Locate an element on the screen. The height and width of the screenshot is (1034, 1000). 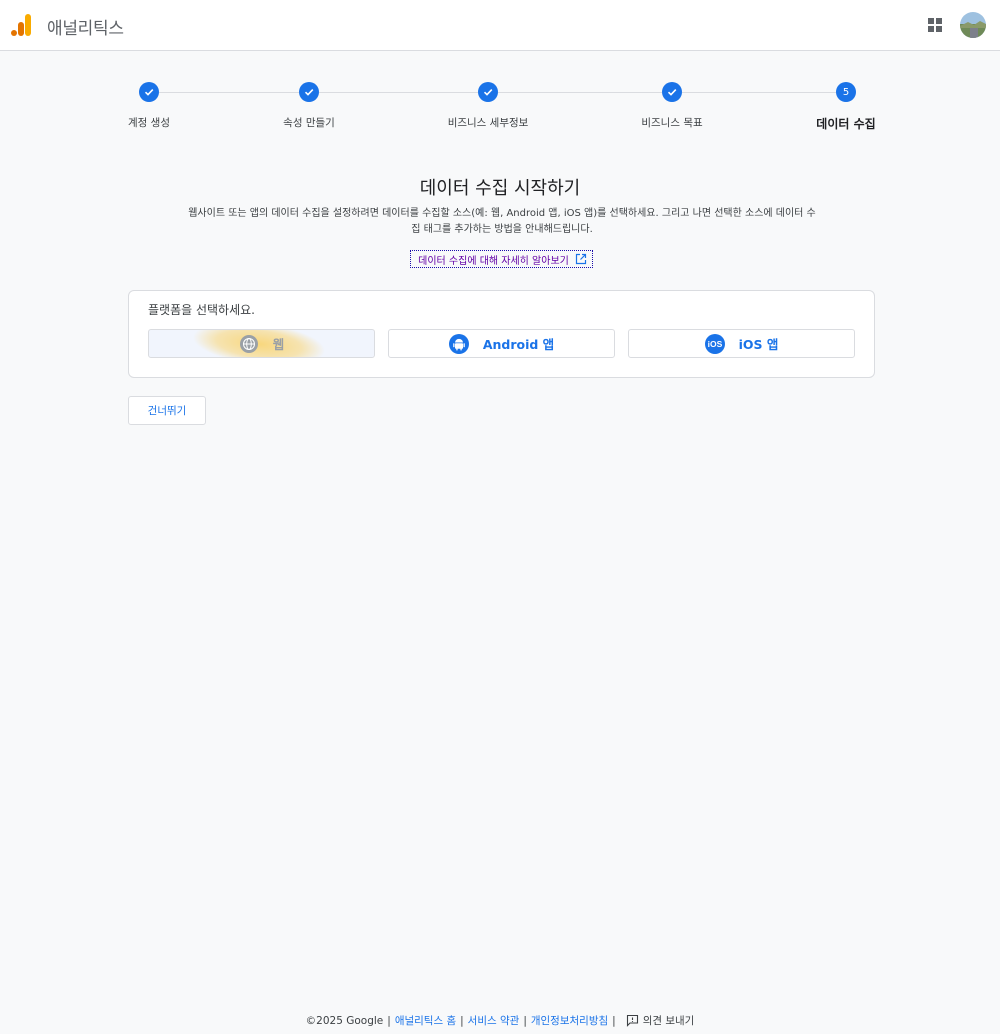
ios-icon: iOS is located at coordinates (714, 343).